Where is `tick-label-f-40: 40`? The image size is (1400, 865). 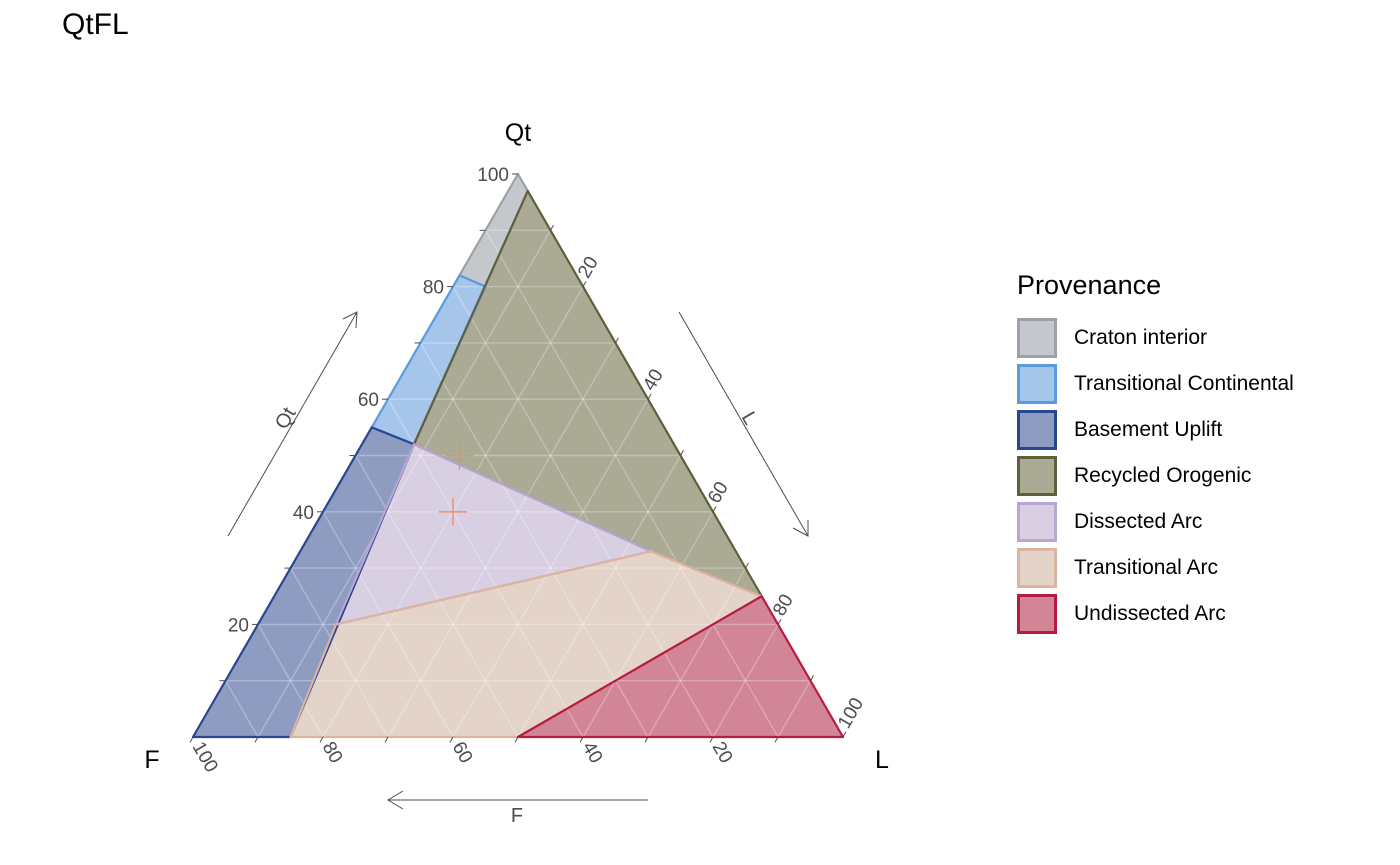
tick-label-f-40: 40 is located at coordinates (592, 752).